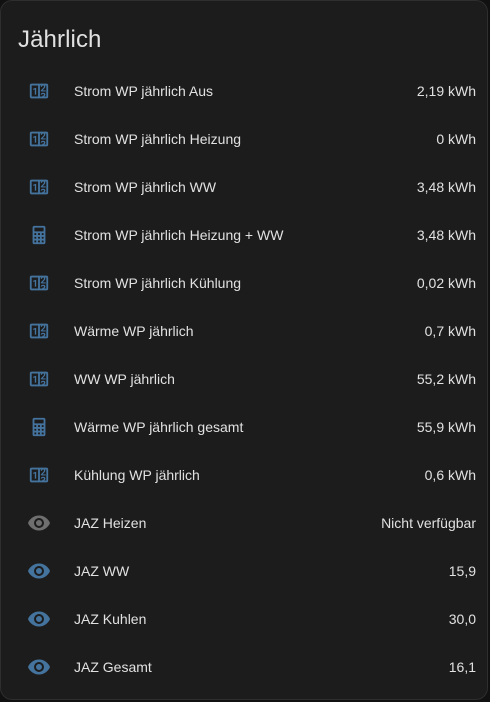 Image resolution: width=490 pixels, height=702 pixels. What do you see at coordinates (462, 619) in the screenshot?
I see `entity-state: 30,0` at bounding box center [462, 619].